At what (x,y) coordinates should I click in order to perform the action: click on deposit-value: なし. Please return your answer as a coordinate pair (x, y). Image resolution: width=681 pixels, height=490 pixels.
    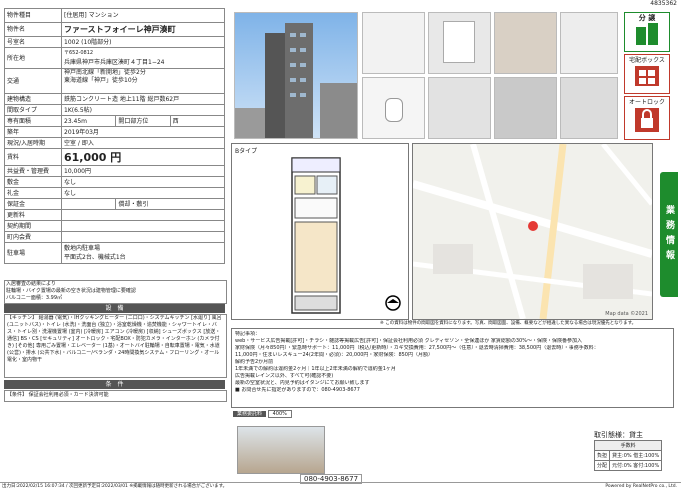
    Looking at the image, I should click on (143, 182).